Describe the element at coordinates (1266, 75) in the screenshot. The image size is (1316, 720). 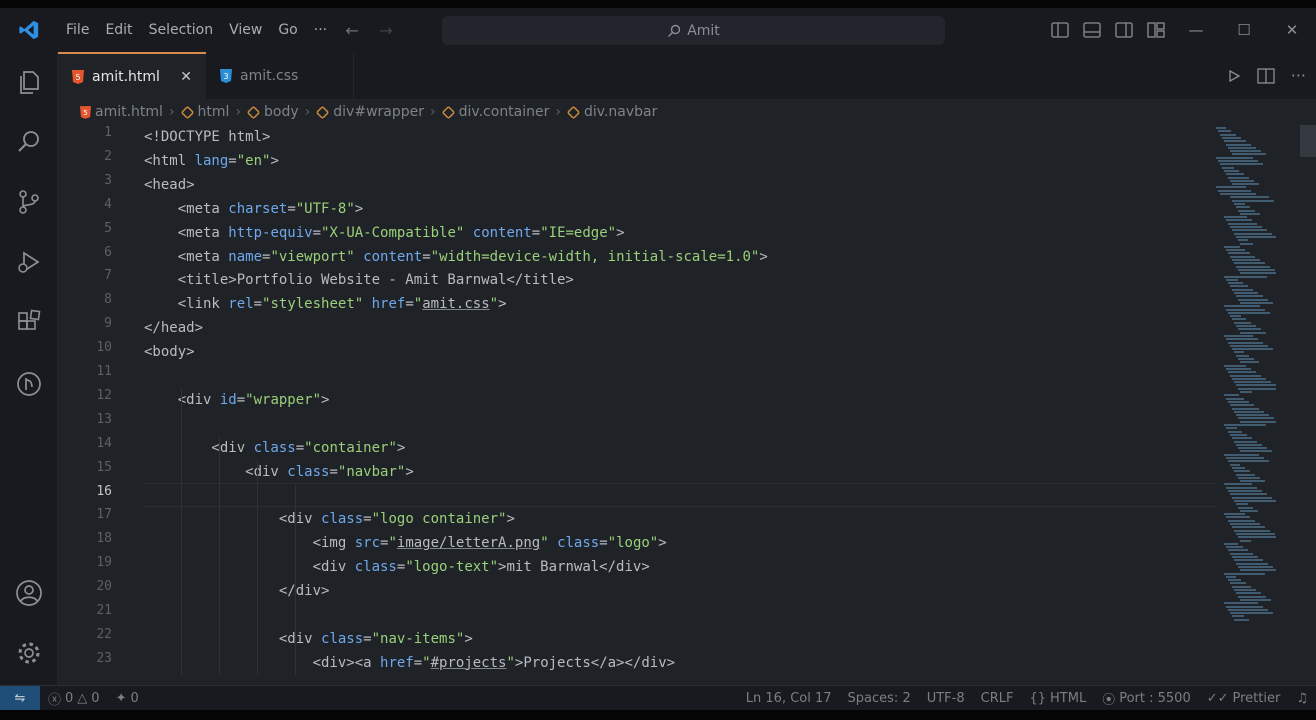
I see `split-editor-icon` at that location.